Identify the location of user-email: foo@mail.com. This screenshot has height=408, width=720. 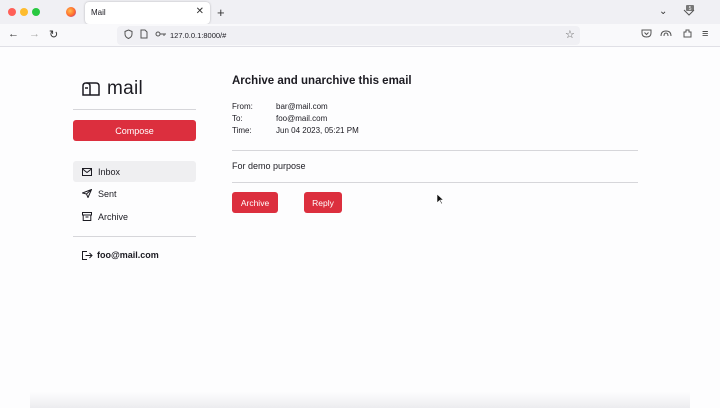
(128, 255).